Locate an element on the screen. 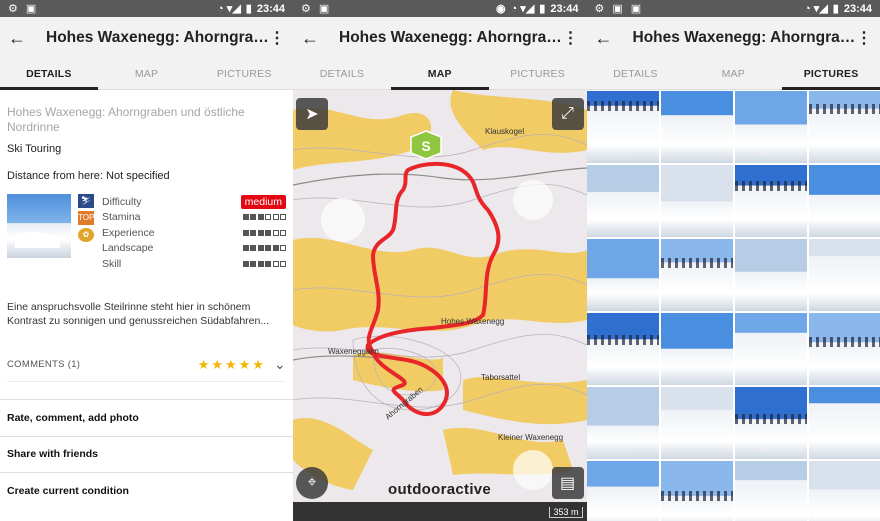 This screenshot has width=880, height=521. map-footer: 353 m is located at coordinates (440, 511).